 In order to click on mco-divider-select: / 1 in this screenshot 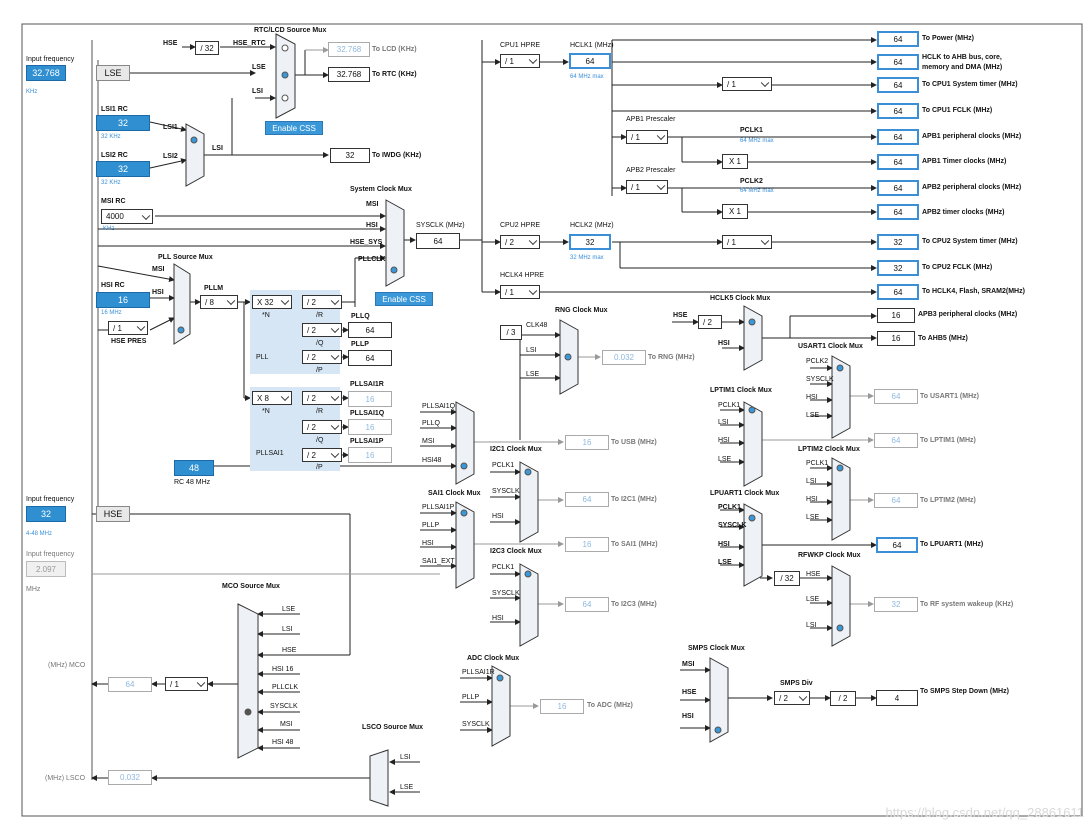, I will do `click(186, 684)`.